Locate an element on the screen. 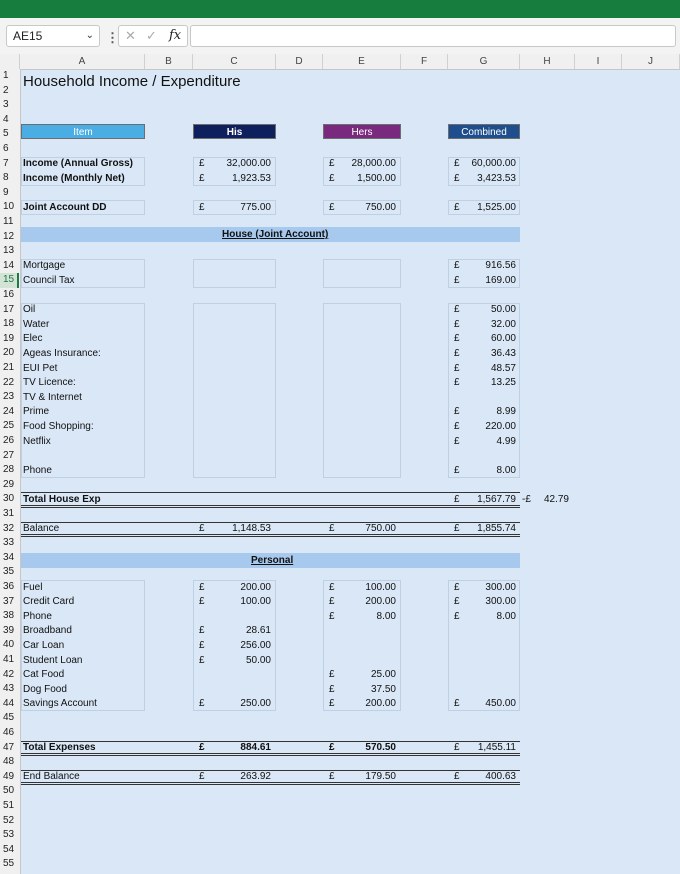  income-combined: 60,000.00 is located at coordinates (476, 164).